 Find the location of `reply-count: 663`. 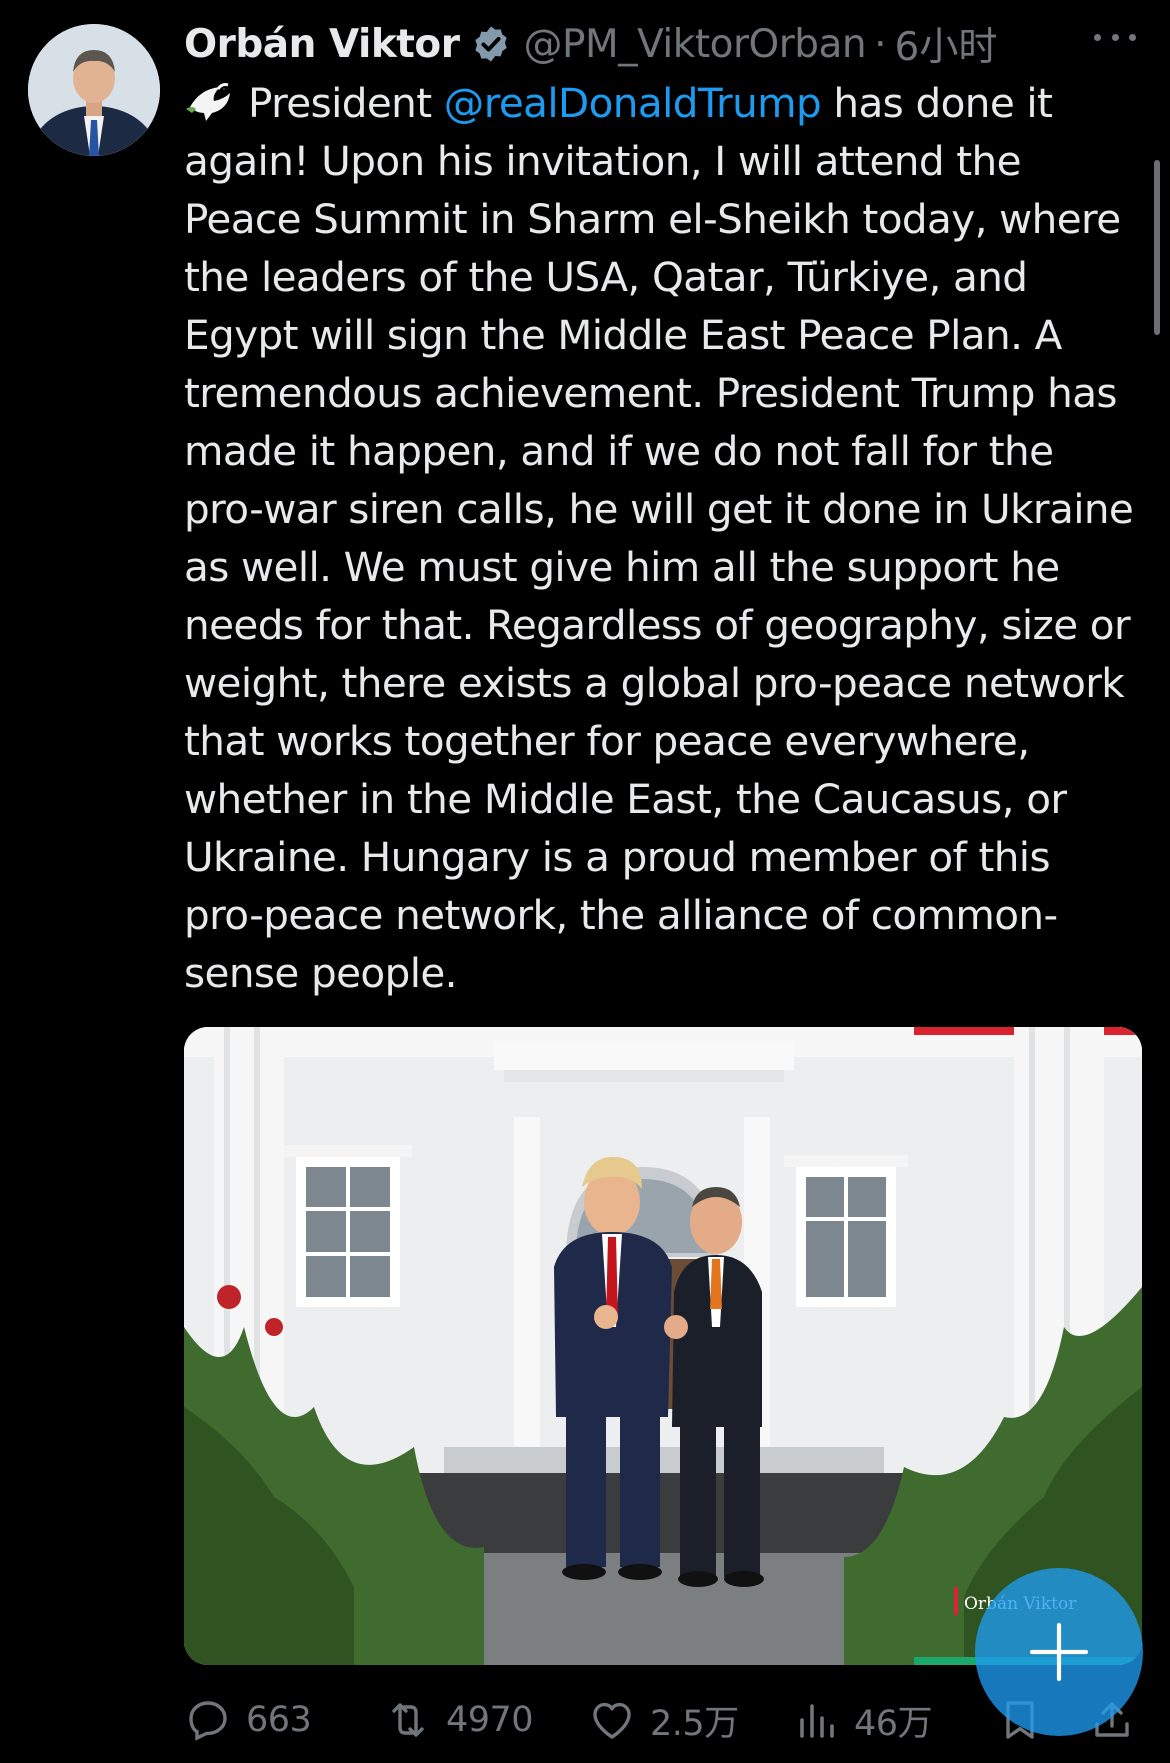

reply-count: 663 is located at coordinates (279, 1720).